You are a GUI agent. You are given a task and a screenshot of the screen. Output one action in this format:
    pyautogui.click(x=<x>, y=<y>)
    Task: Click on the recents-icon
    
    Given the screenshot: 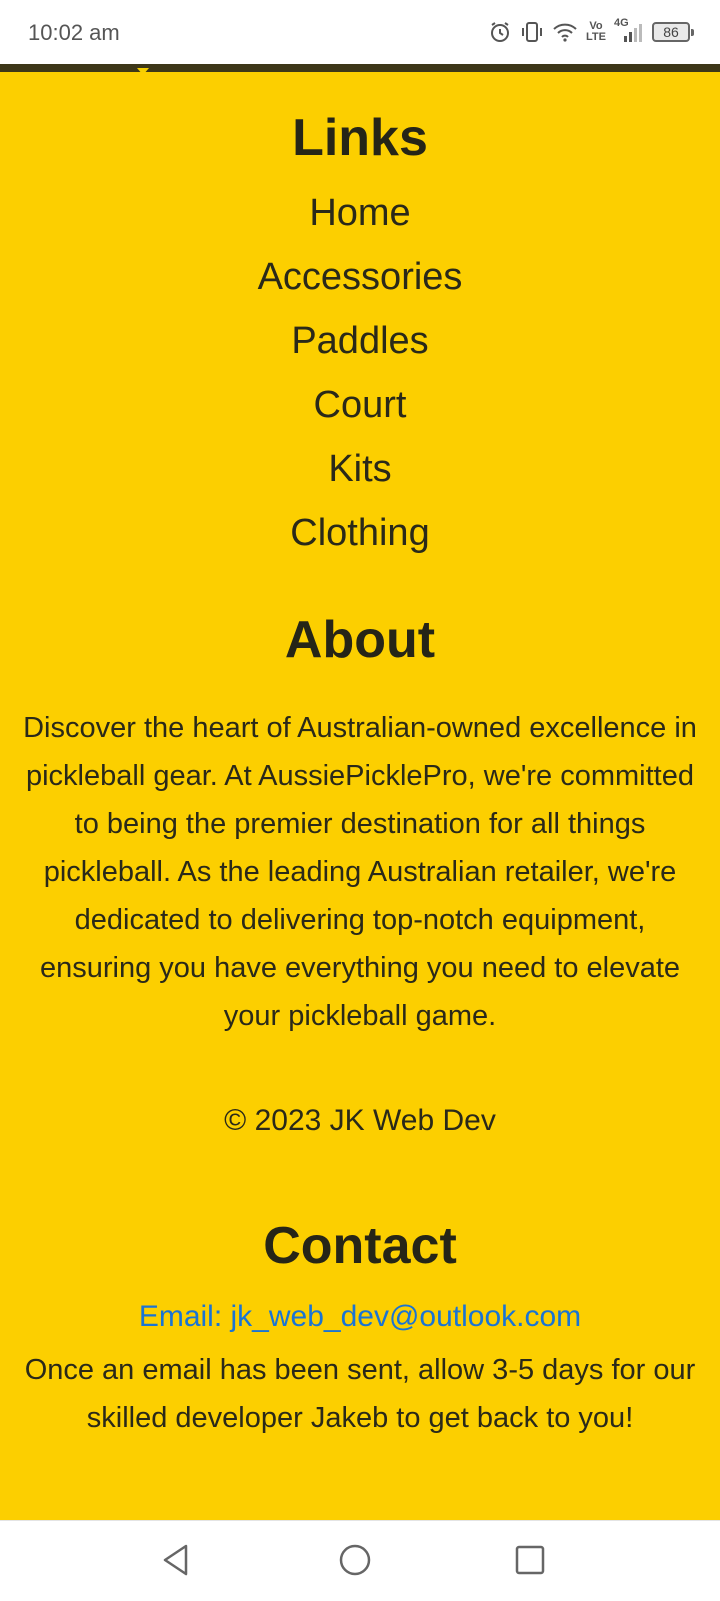 What is the action you would take?
    pyautogui.click(x=530, y=1562)
    